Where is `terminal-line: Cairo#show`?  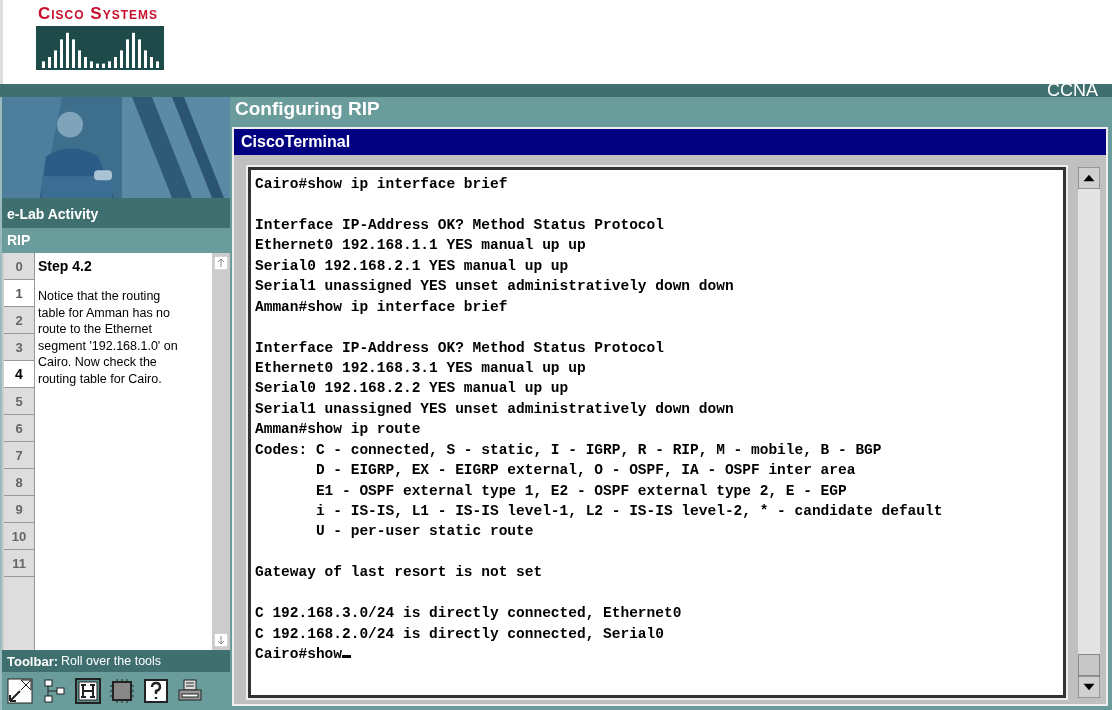
terminal-line: Cairo#show is located at coordinates (298, 654).